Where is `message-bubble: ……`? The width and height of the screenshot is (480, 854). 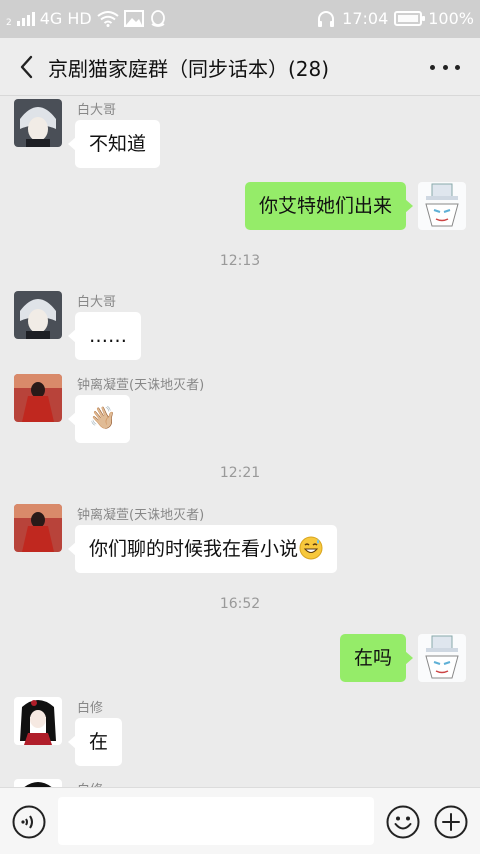
message-bubble: …… is located at coordinates (104, 336).